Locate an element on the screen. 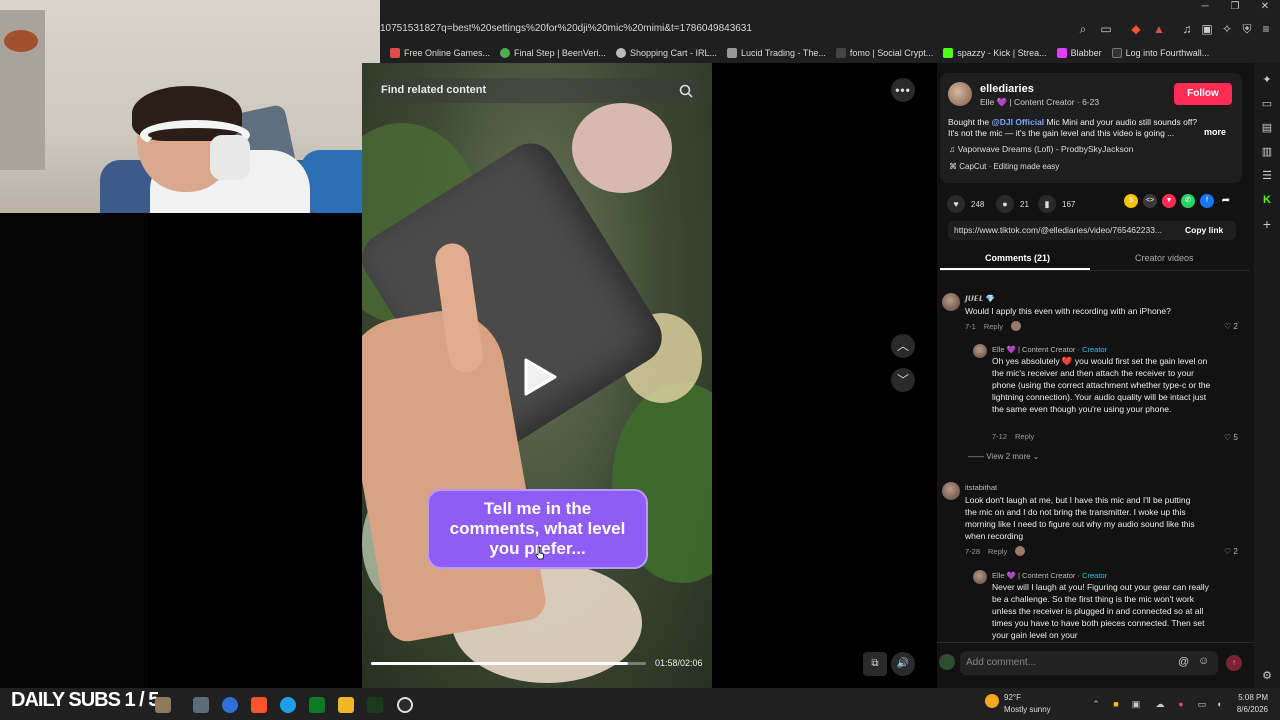  comment-button: ● 21 is located at coordinates (1012, 204).